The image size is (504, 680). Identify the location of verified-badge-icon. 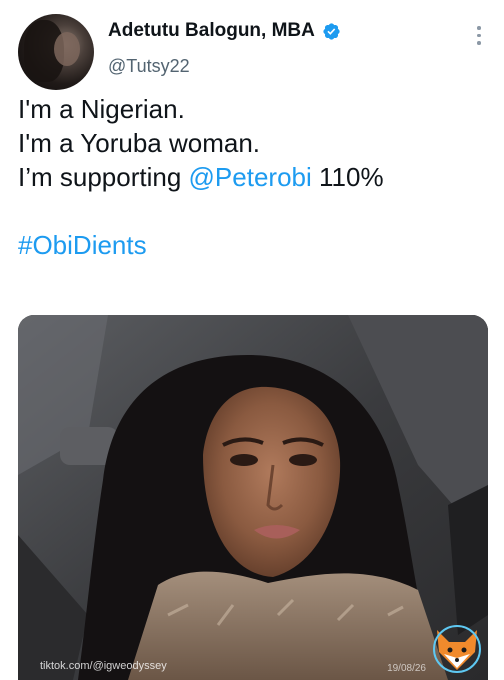
(331, 31).